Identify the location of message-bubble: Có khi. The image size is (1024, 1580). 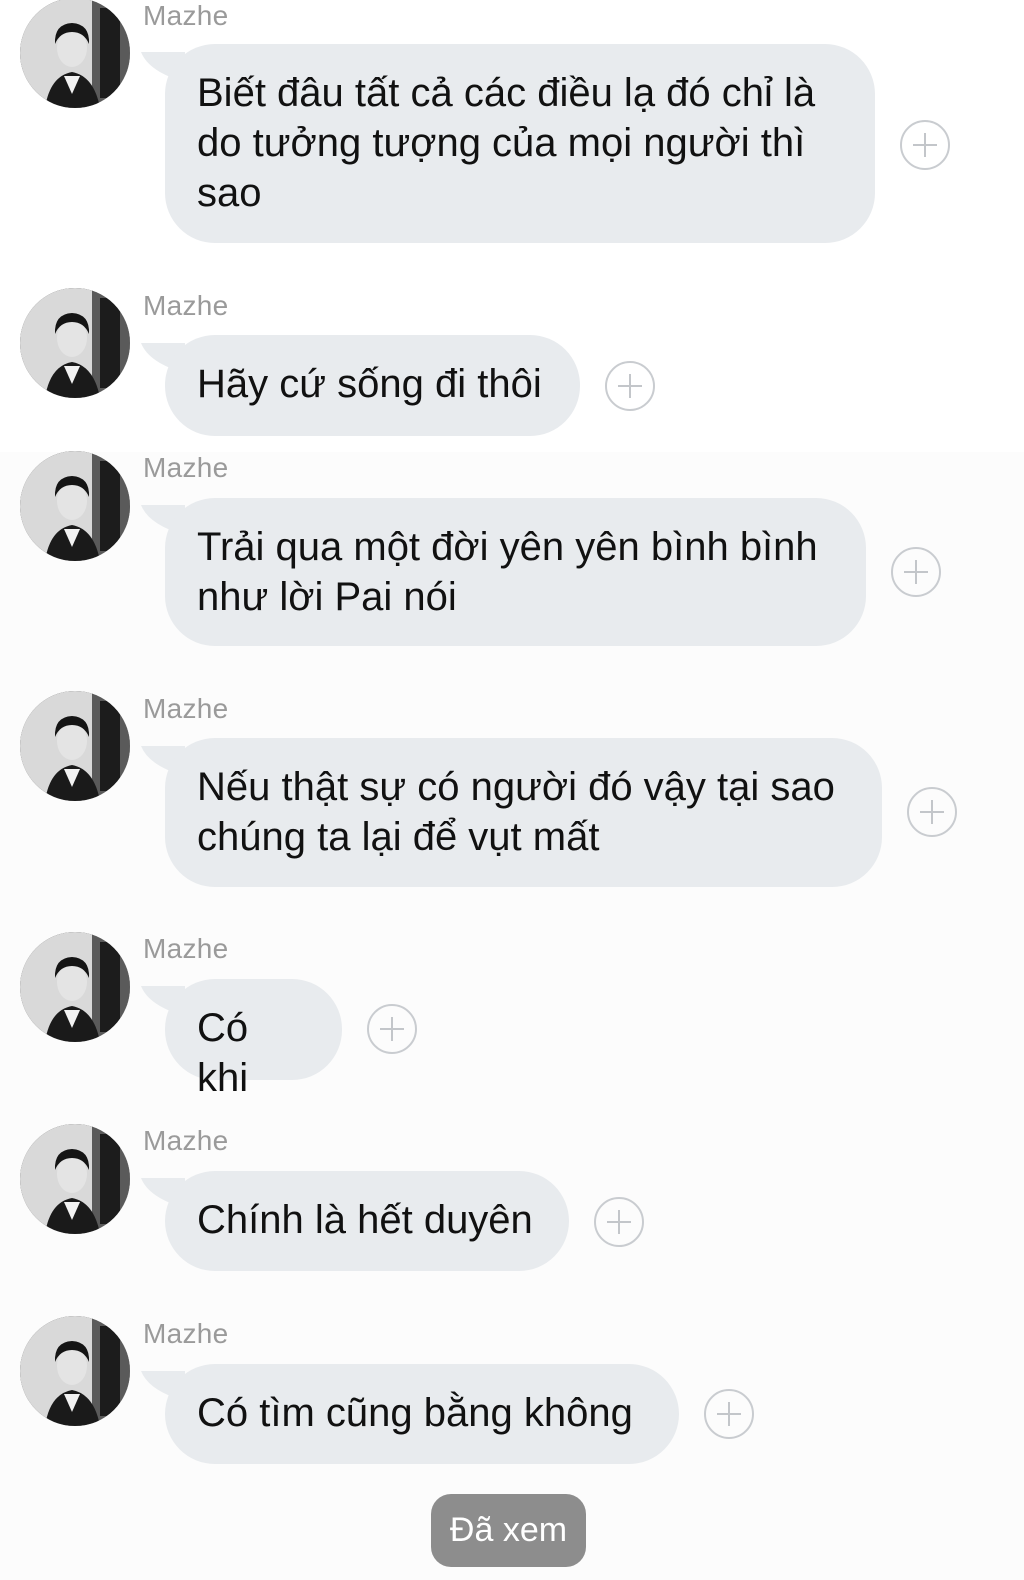
(253, 1039).